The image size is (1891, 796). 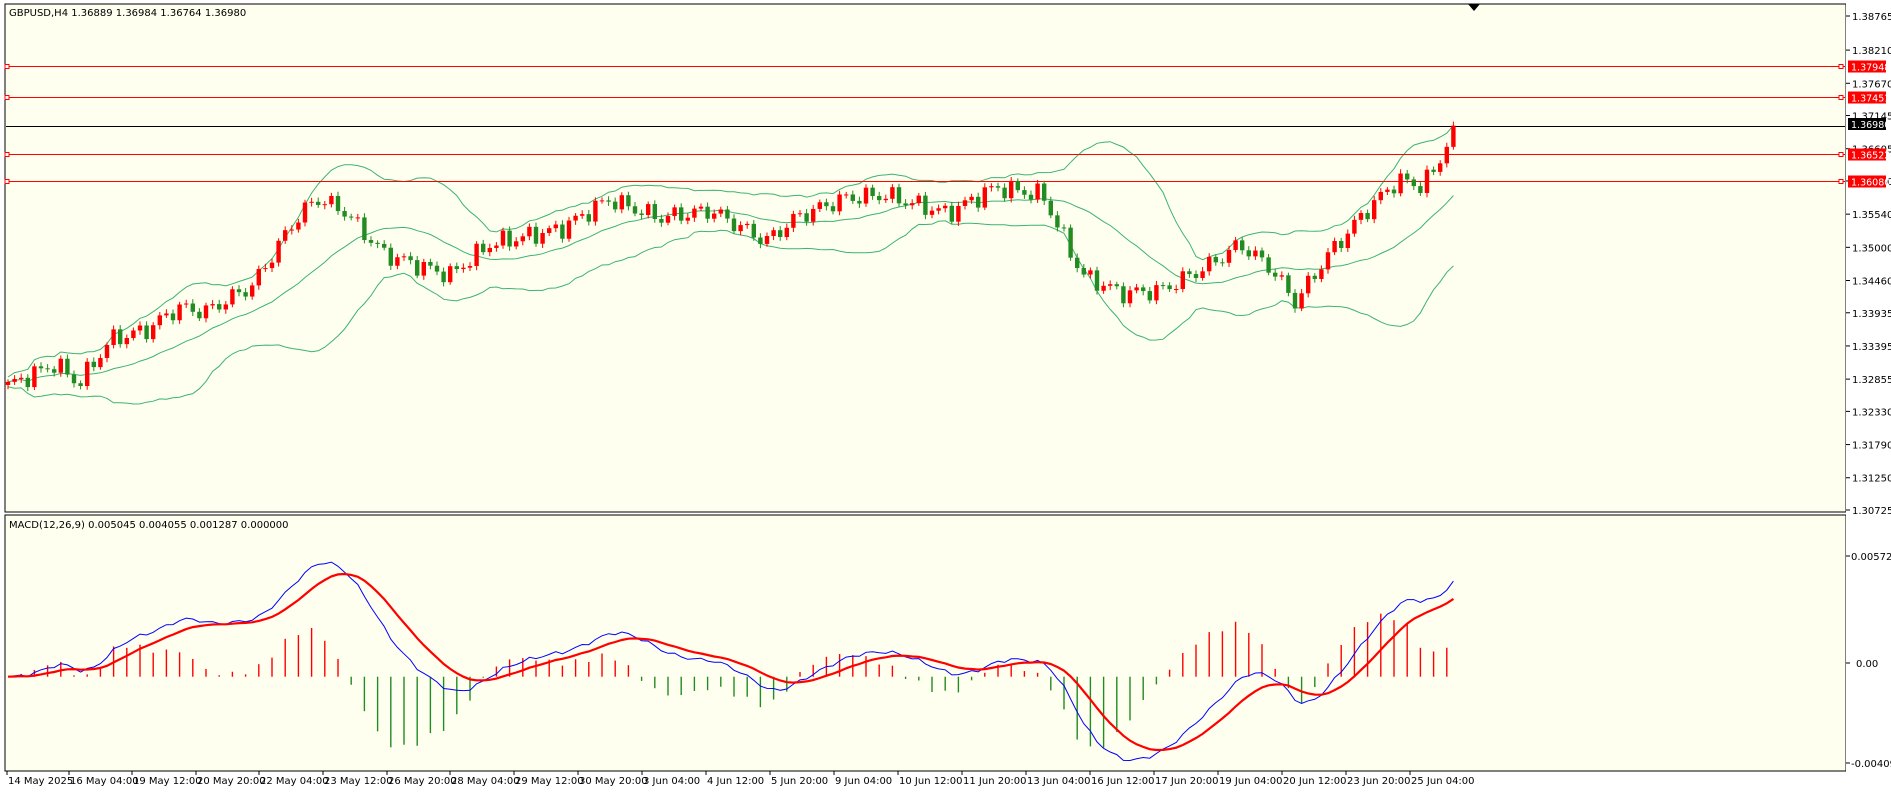 I want to click on price-scale-label: 1.38210, so click(x=1871, y=51).